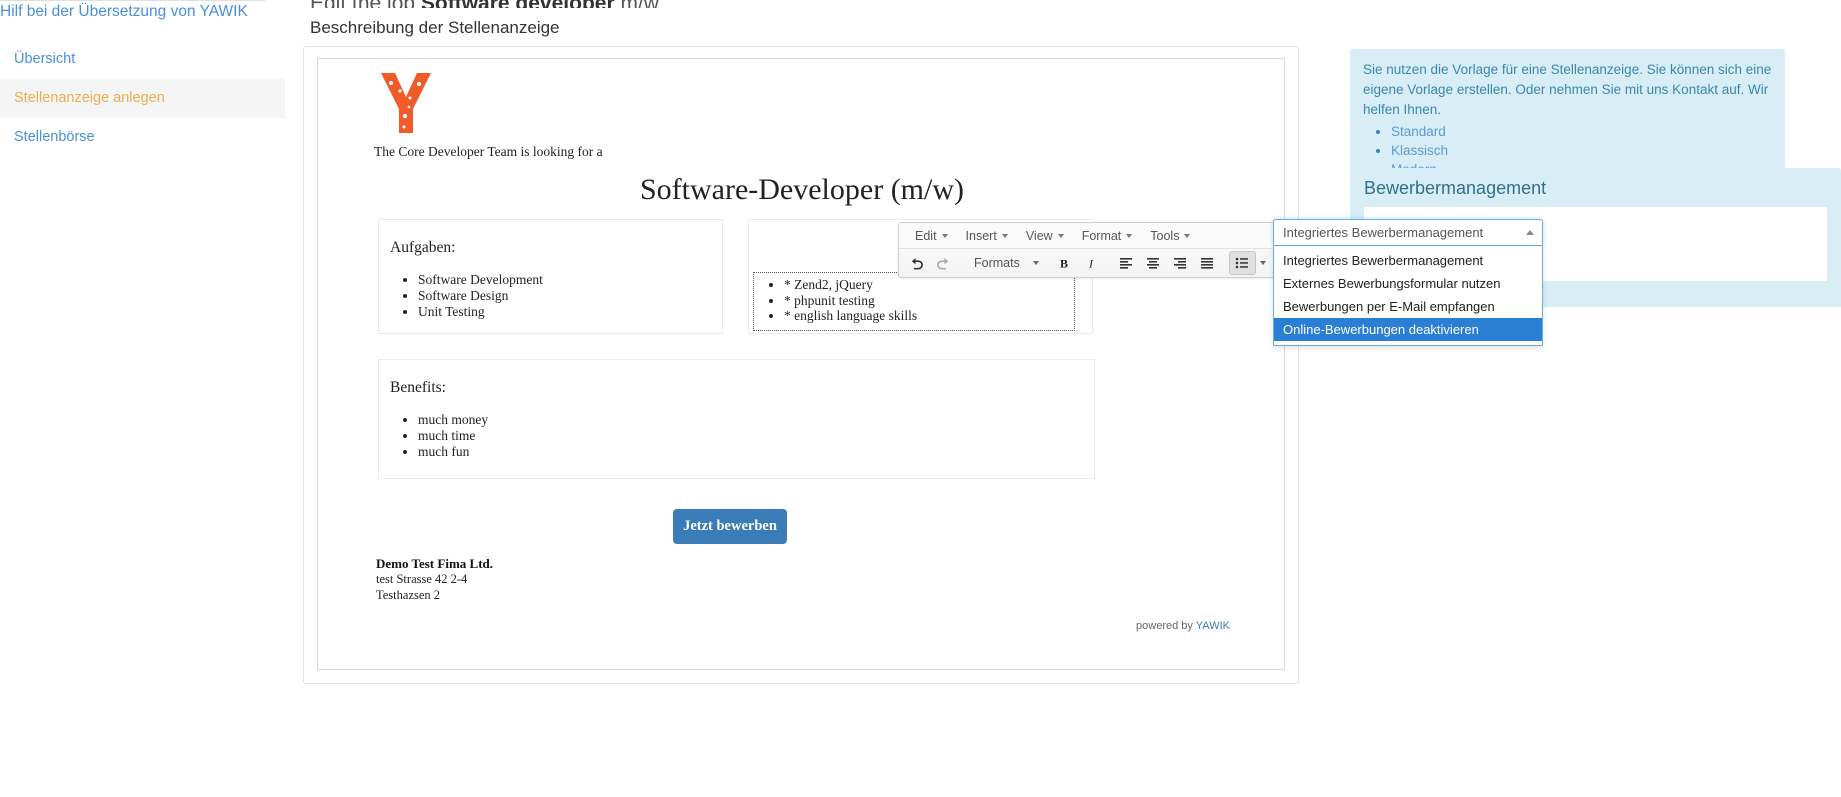 The width and height of the screenshot is (1841, 797). I want to click on bullet-list-icon, so click(1242, 263).